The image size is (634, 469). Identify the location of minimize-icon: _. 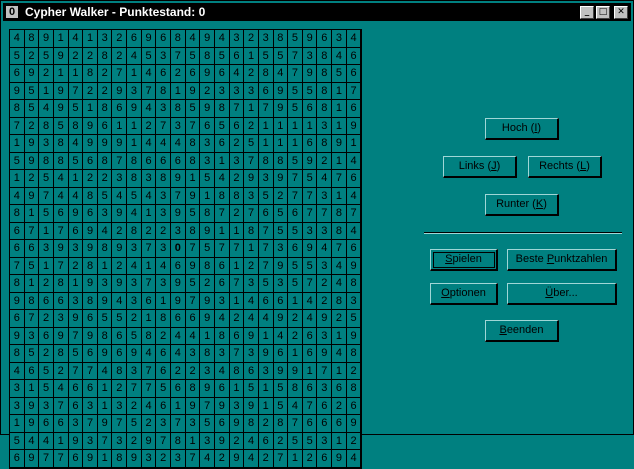
(587, 12).